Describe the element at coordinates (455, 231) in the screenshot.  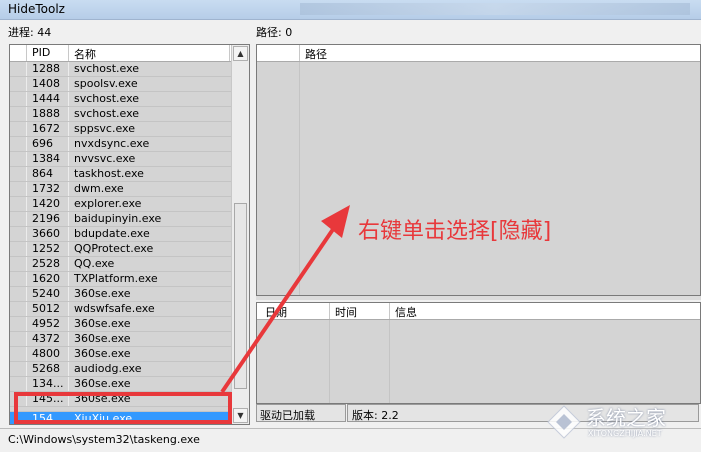
I see `annotation-text: 右键单击选择[隐藏]` at that location.